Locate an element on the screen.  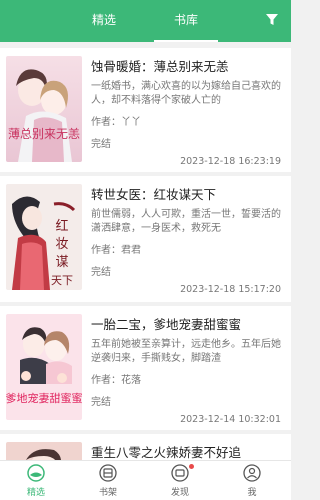
svg-text: 妆 is located at coordinates (61, 244).